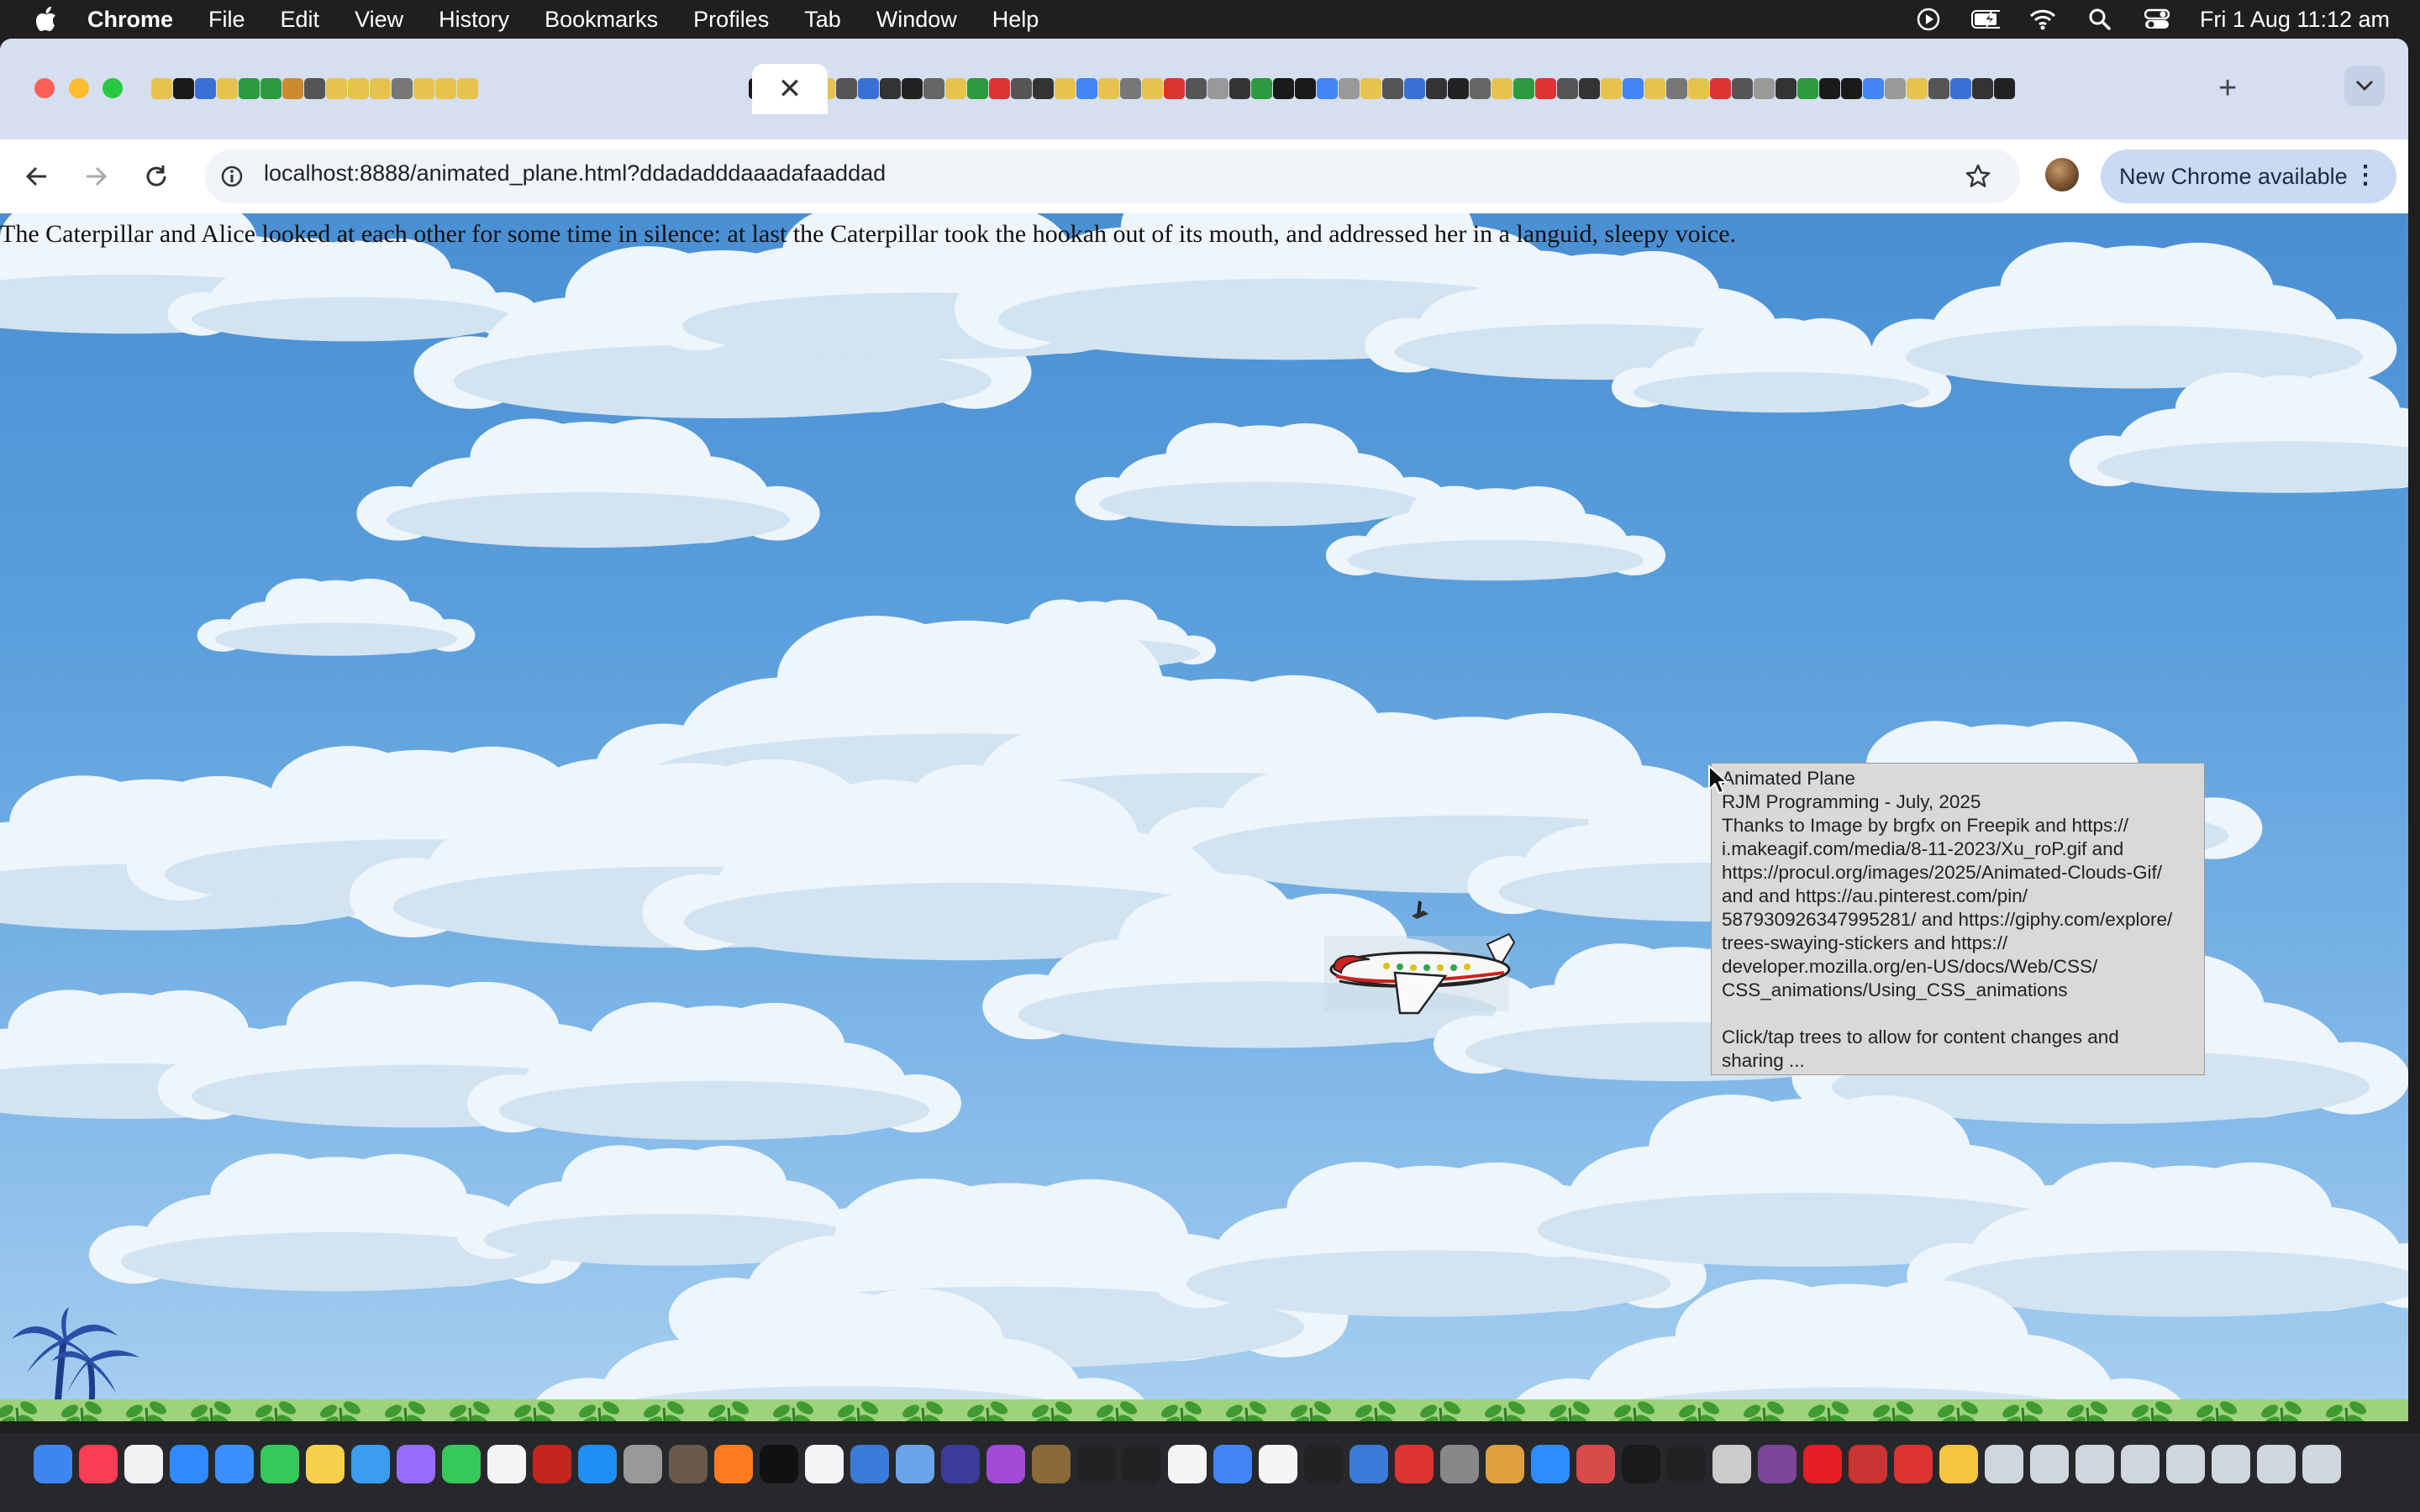 This screenshot has height=1512, width=2420. I want to click on forward-button, so click(96, 176).